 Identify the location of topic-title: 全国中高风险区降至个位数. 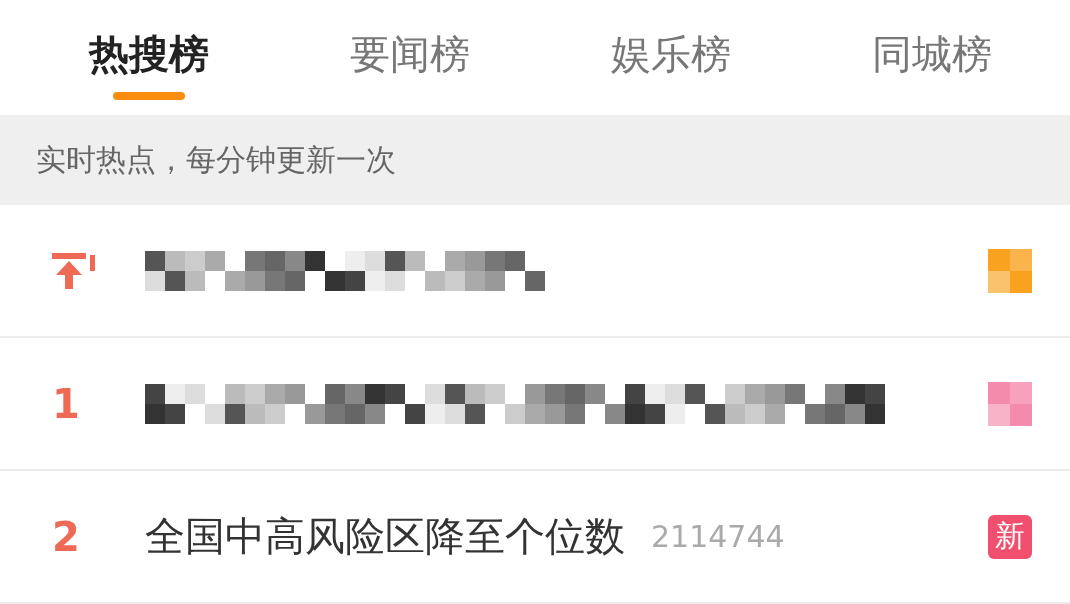
(385, 536).